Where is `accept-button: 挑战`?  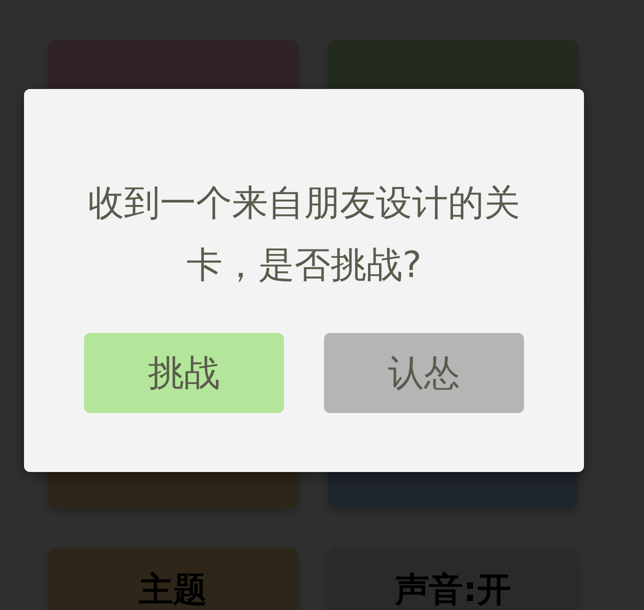 accept-button: 挑战 is located at coordinates (184, 373).